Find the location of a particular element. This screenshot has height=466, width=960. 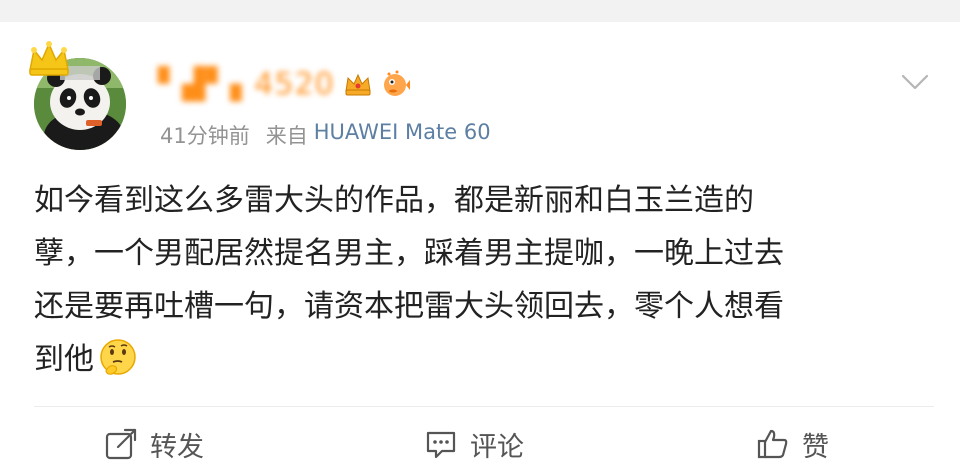

crown-icon is located at coordinates (49, 58).